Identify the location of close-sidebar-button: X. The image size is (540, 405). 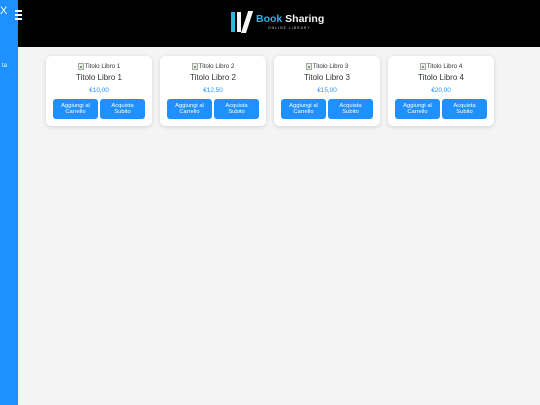
(3, 11).